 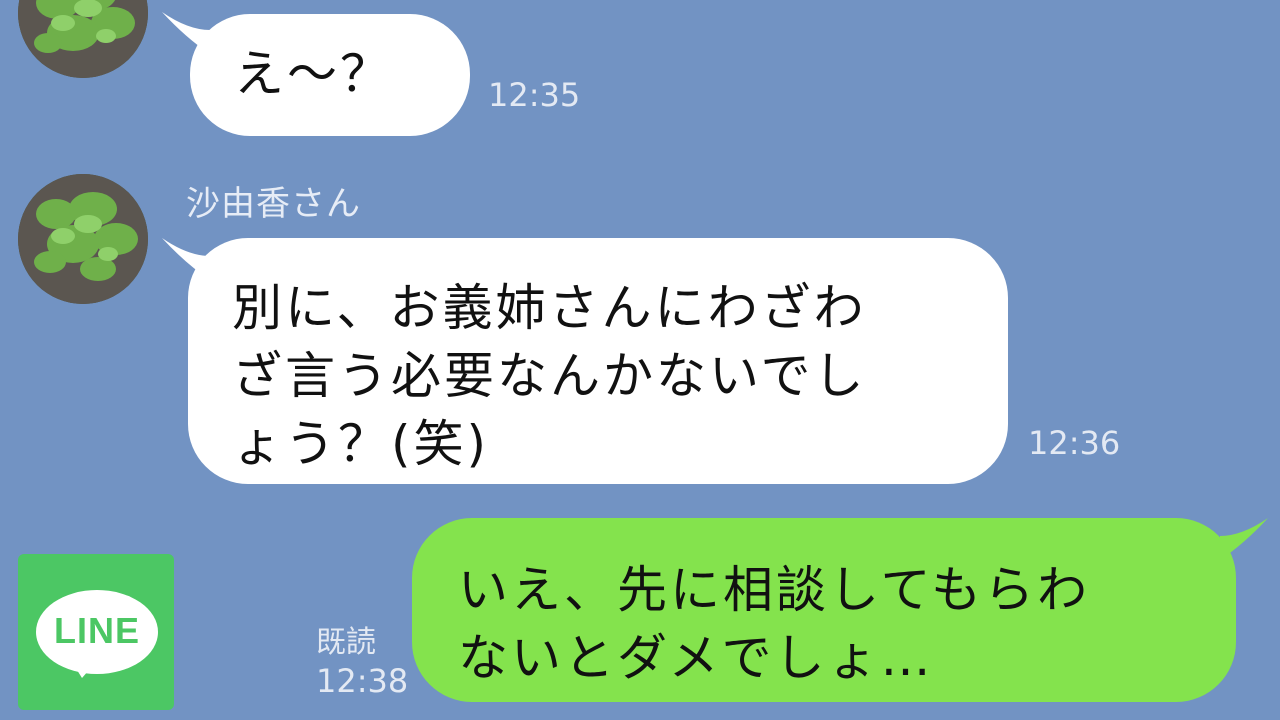 I want to click on message-line: ょう？(笑), so click(x=361, y=444).